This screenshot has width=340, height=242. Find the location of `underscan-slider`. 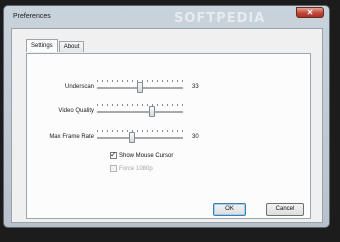

underscan-slider is located at coordinates (140, 87).